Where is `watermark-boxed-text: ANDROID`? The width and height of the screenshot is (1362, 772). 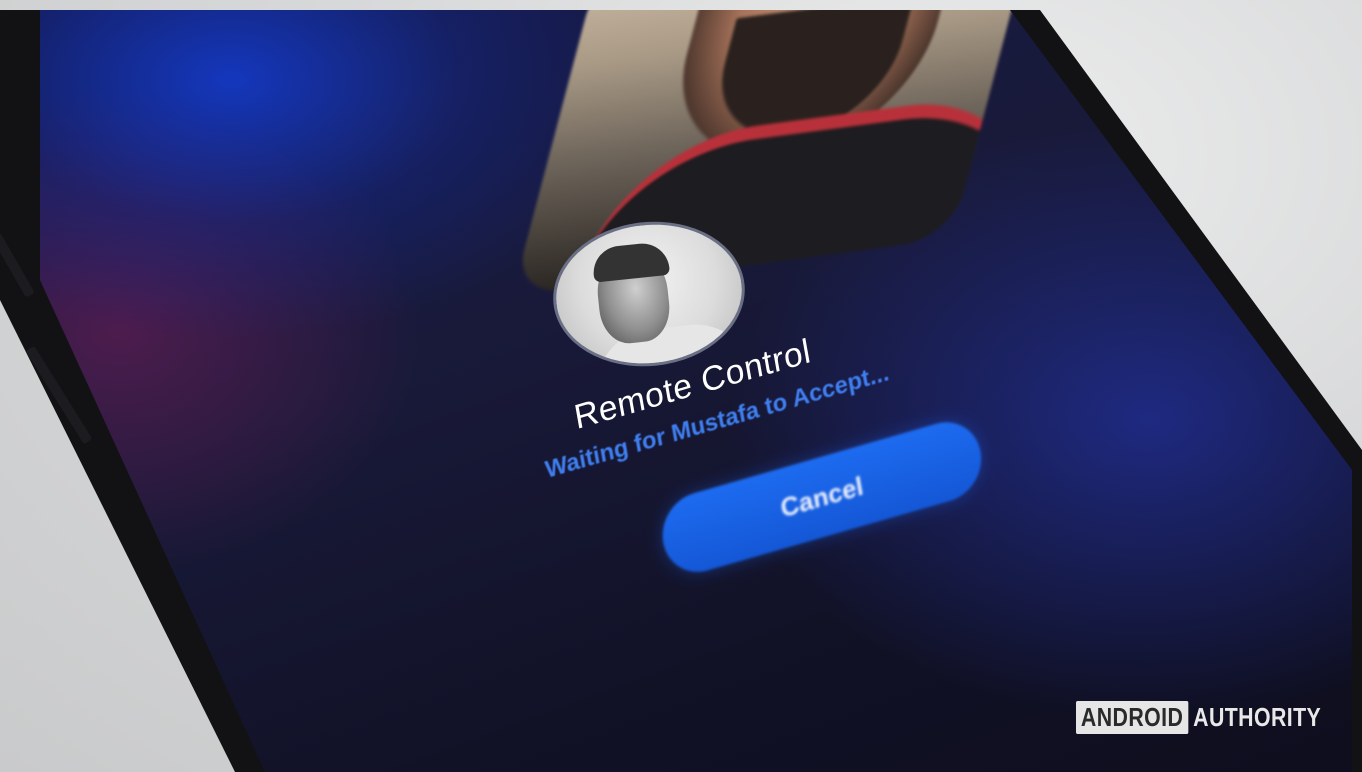 watermark-boxed-text: ANDROID is located at coordinates (1132, 717).